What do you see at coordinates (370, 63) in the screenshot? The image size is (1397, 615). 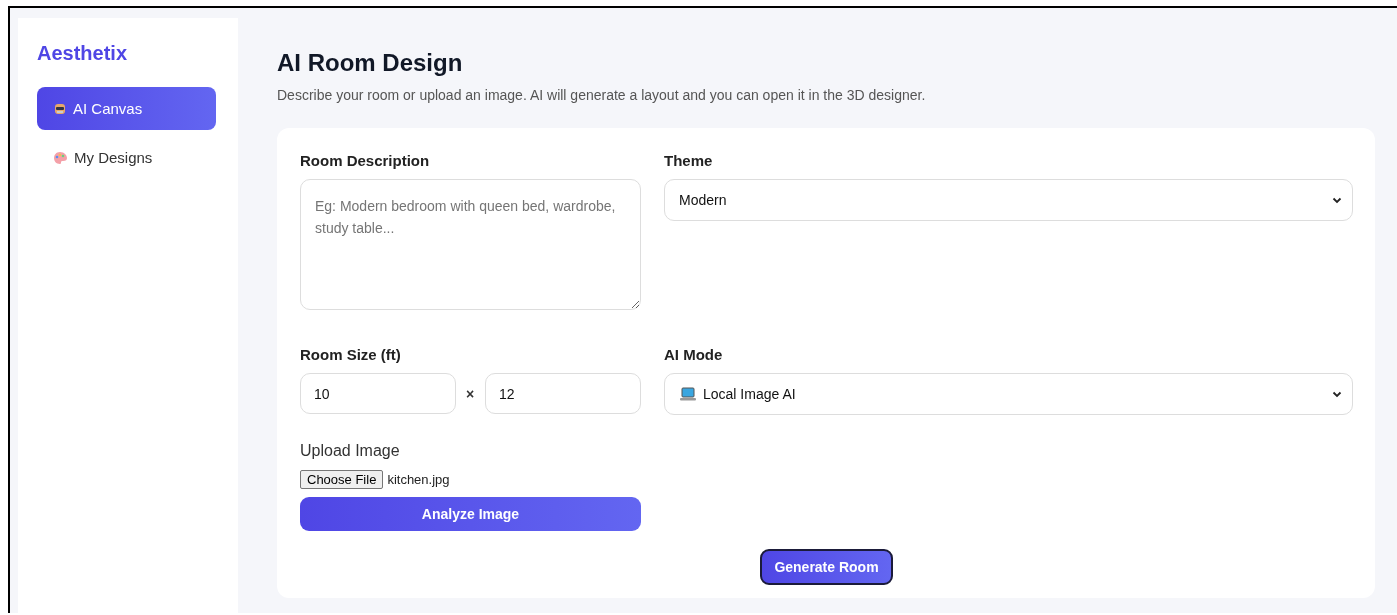 I see `page-title: AI Room Design` at bounding box center [370, 63].